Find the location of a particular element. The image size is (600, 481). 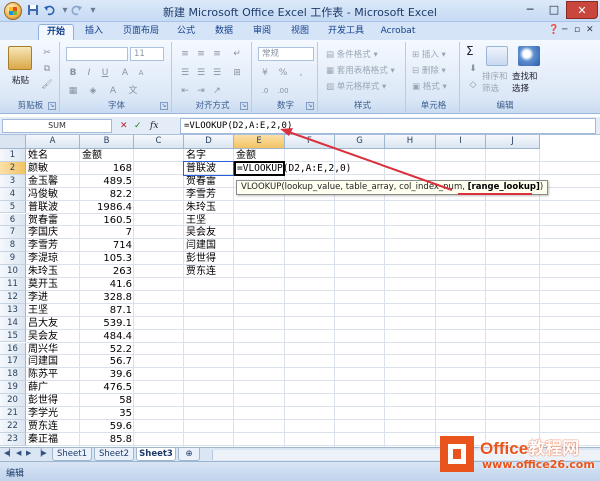

font-color-icon: A is located at coordinates (113, 91).